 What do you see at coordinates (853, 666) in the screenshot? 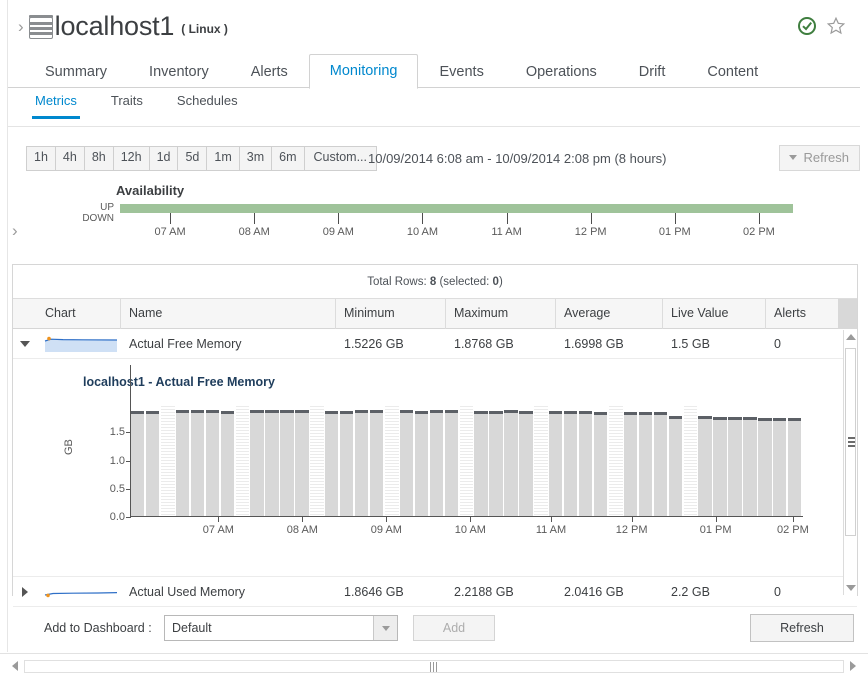
I see `scroll-right-button` at bounding box center [853, 666].